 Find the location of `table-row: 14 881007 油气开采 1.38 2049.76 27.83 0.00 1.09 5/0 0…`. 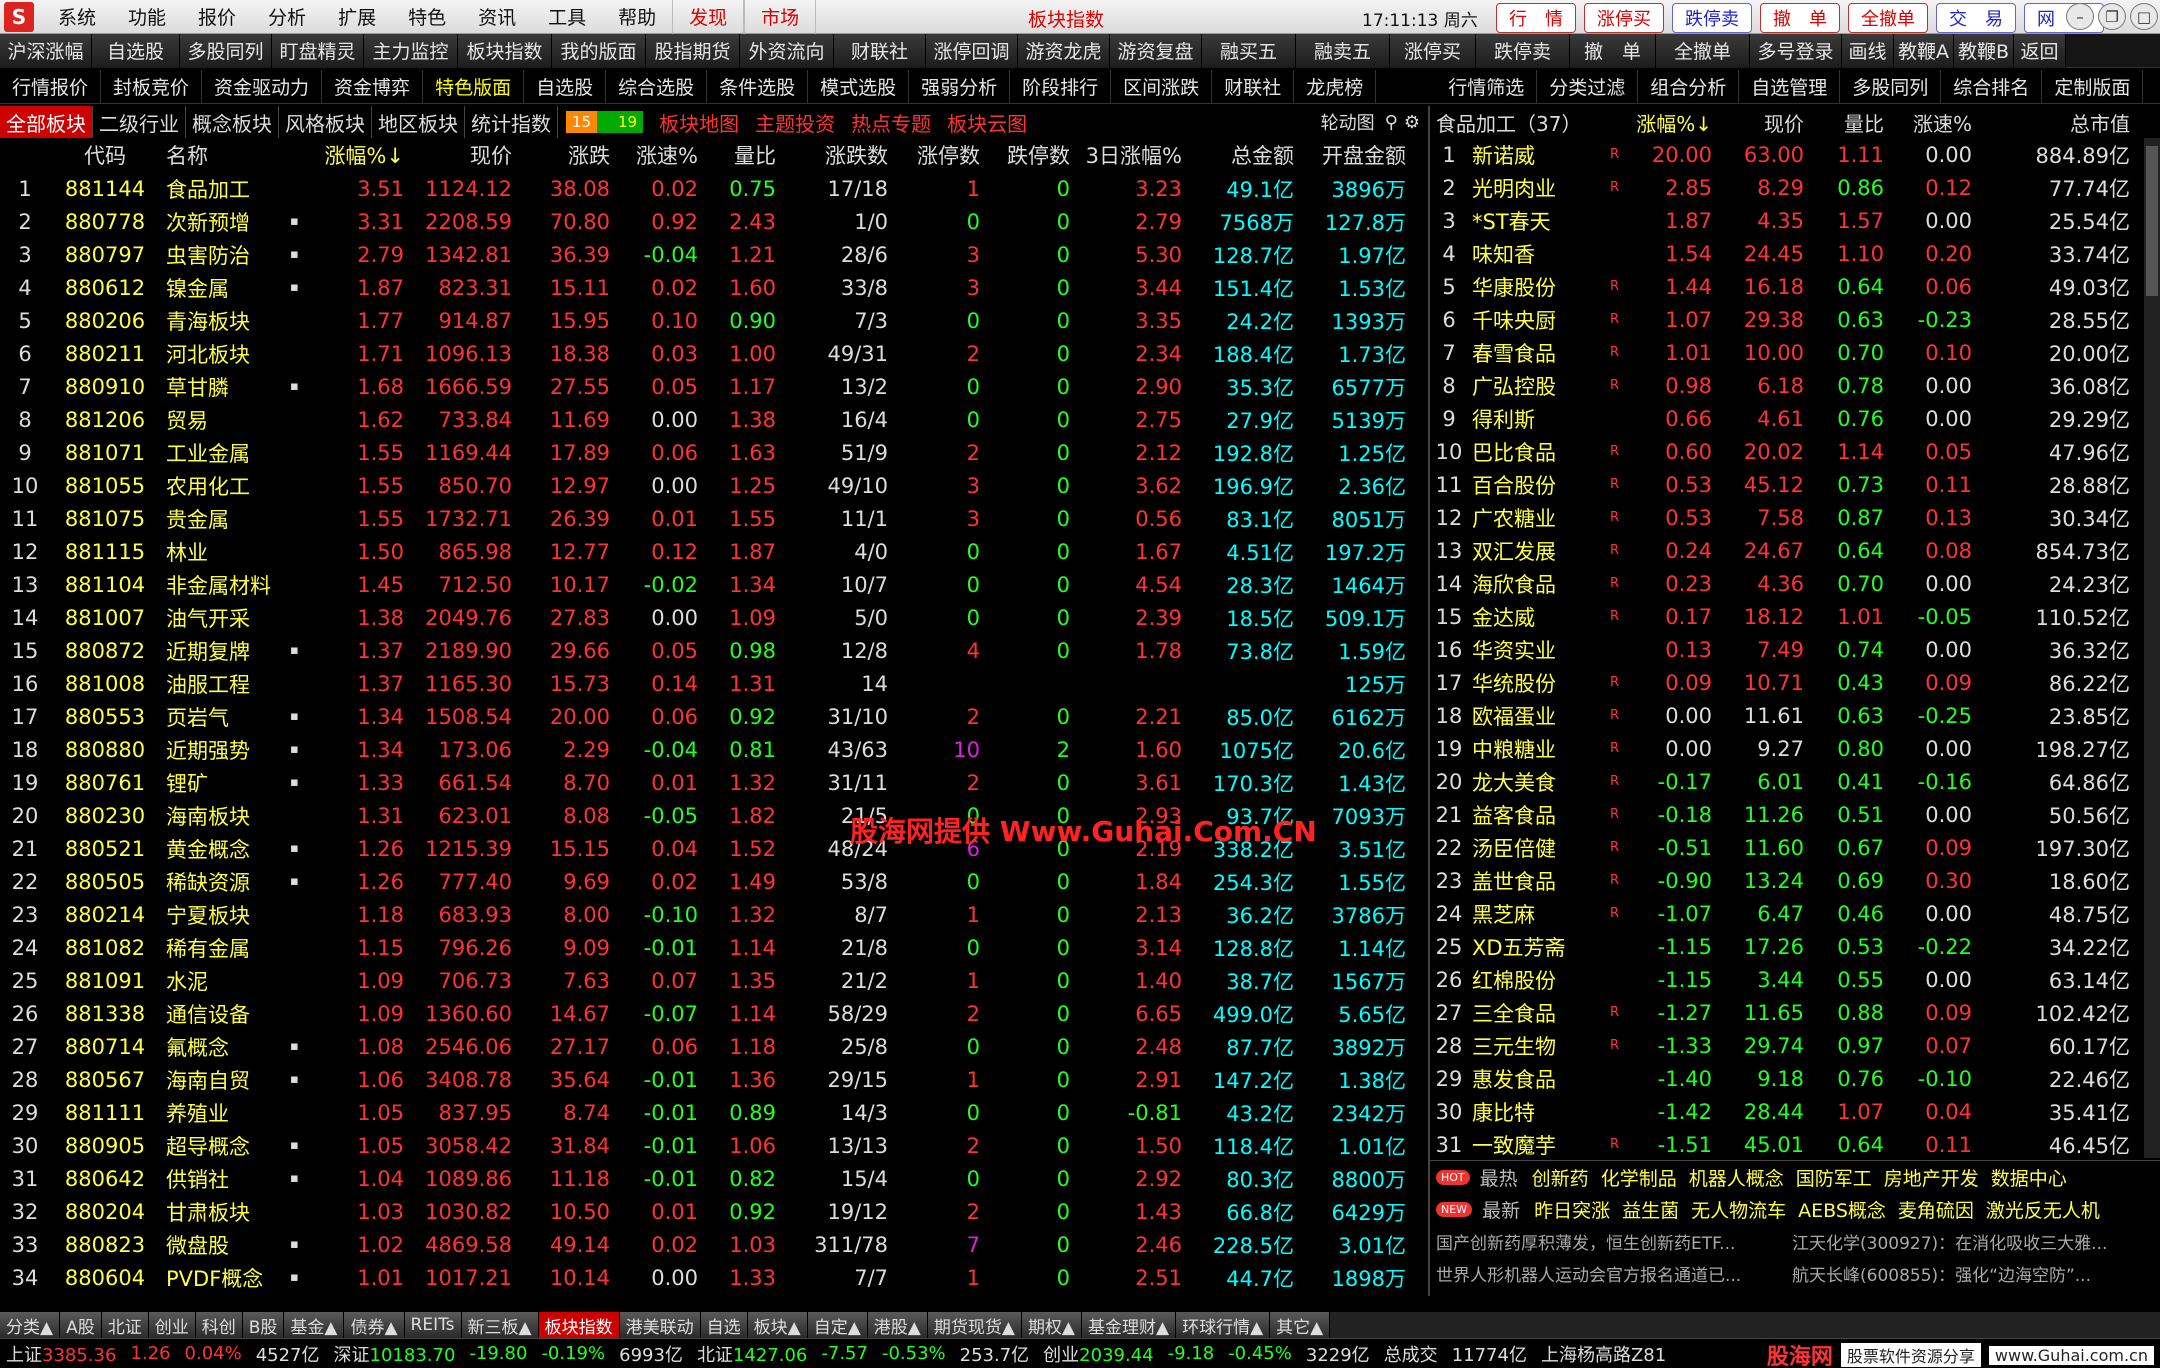

table-row: 14 881007 油气开采 1.38 2049.76 27.83 0.00 1.09 5/0 0… is located at coordinates (714, 617).